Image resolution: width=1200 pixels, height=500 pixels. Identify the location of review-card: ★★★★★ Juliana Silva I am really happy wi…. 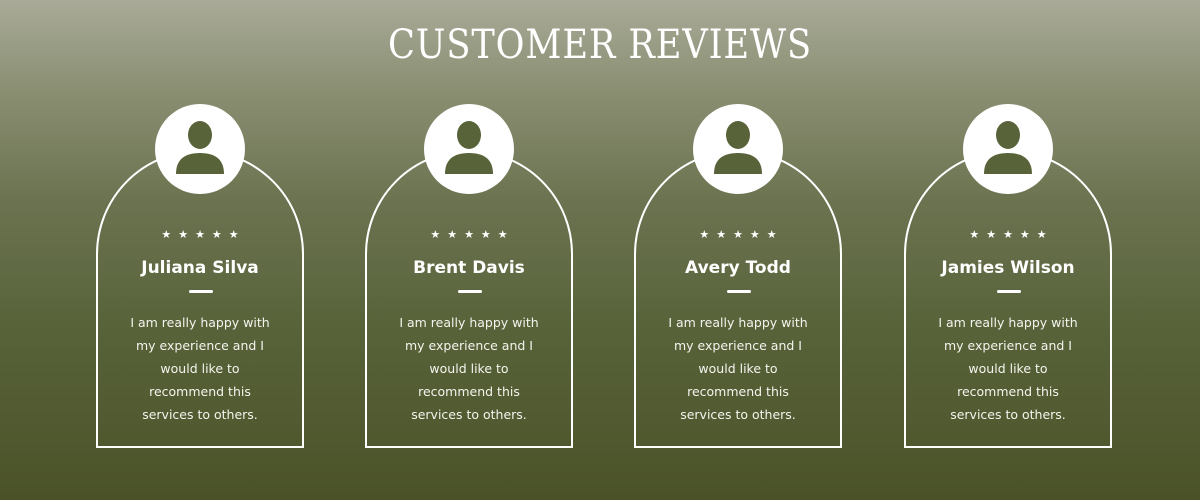
(200, 299).